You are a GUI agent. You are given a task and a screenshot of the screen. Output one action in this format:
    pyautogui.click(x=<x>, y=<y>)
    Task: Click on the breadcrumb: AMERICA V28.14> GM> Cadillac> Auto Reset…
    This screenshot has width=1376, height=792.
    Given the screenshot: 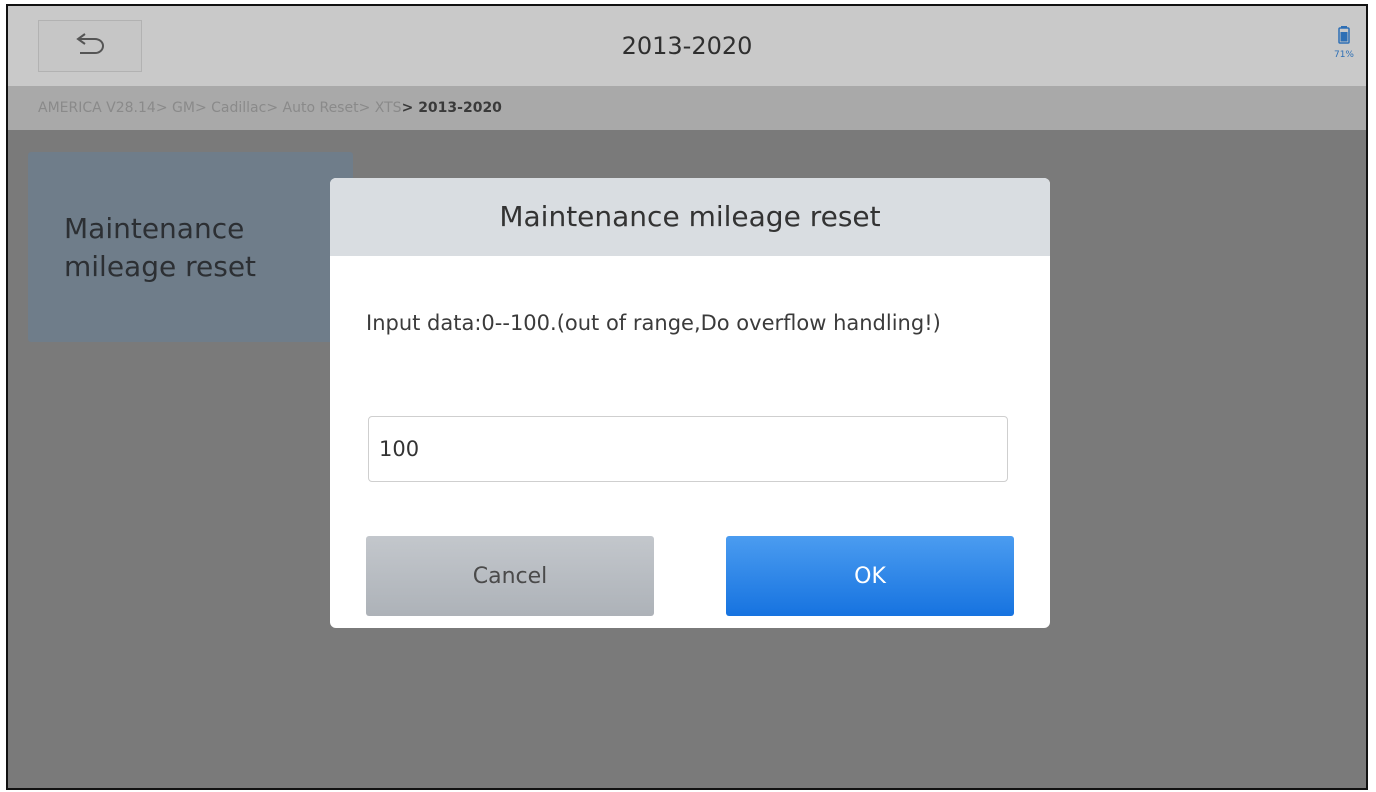 What is the action you would take?
    pyautogui.click(x=687, y=108)
    